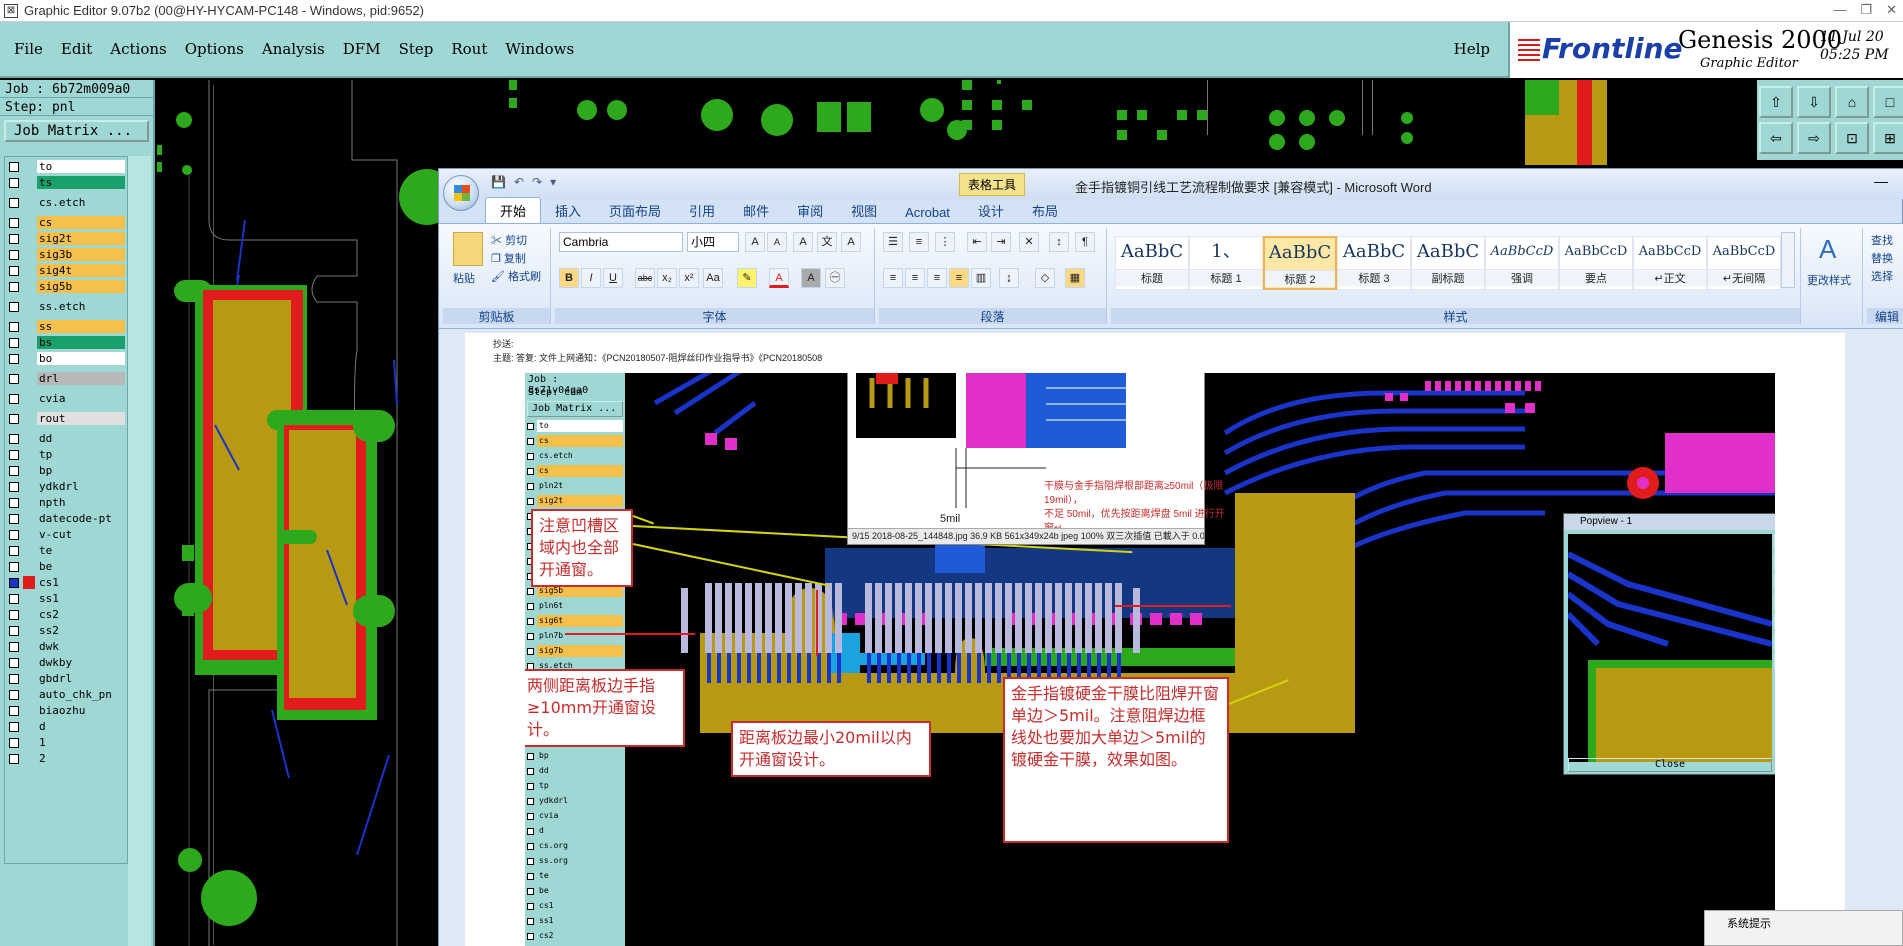 The height and width of the screenshot is (946, 1903). What do you see at coordinates (1814, 102) in the screenshot?
I see `pan-down-icon: ⇩` at bounding box center [1814, 102].